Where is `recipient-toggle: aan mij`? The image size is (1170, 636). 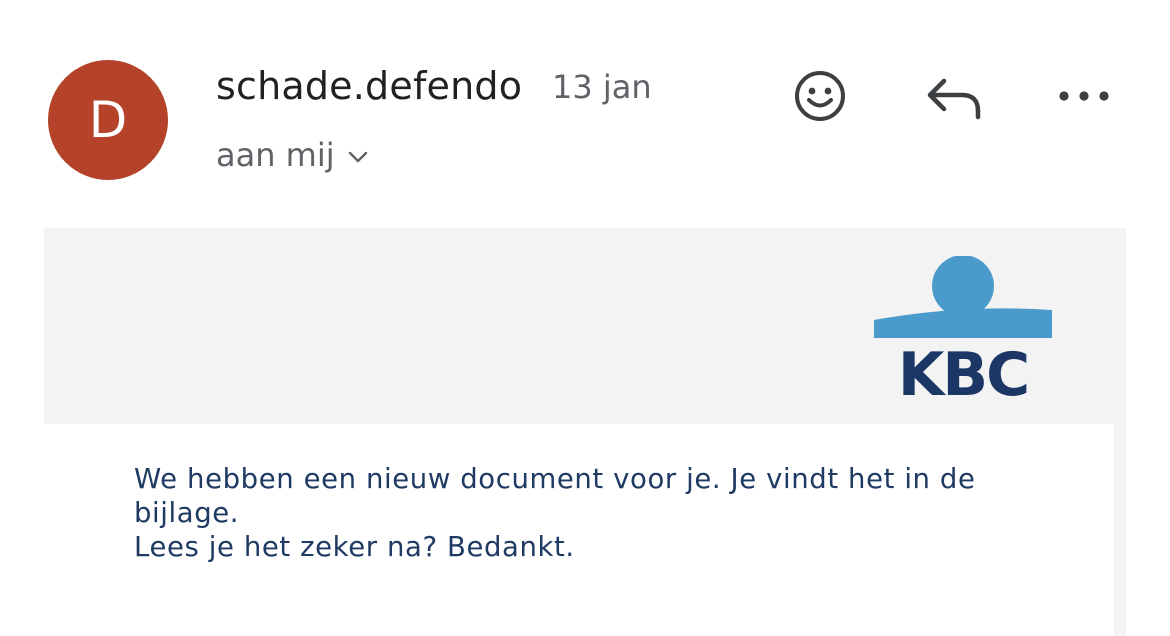 recipient-toggle: aan mij is located at coordinates (292, 155).